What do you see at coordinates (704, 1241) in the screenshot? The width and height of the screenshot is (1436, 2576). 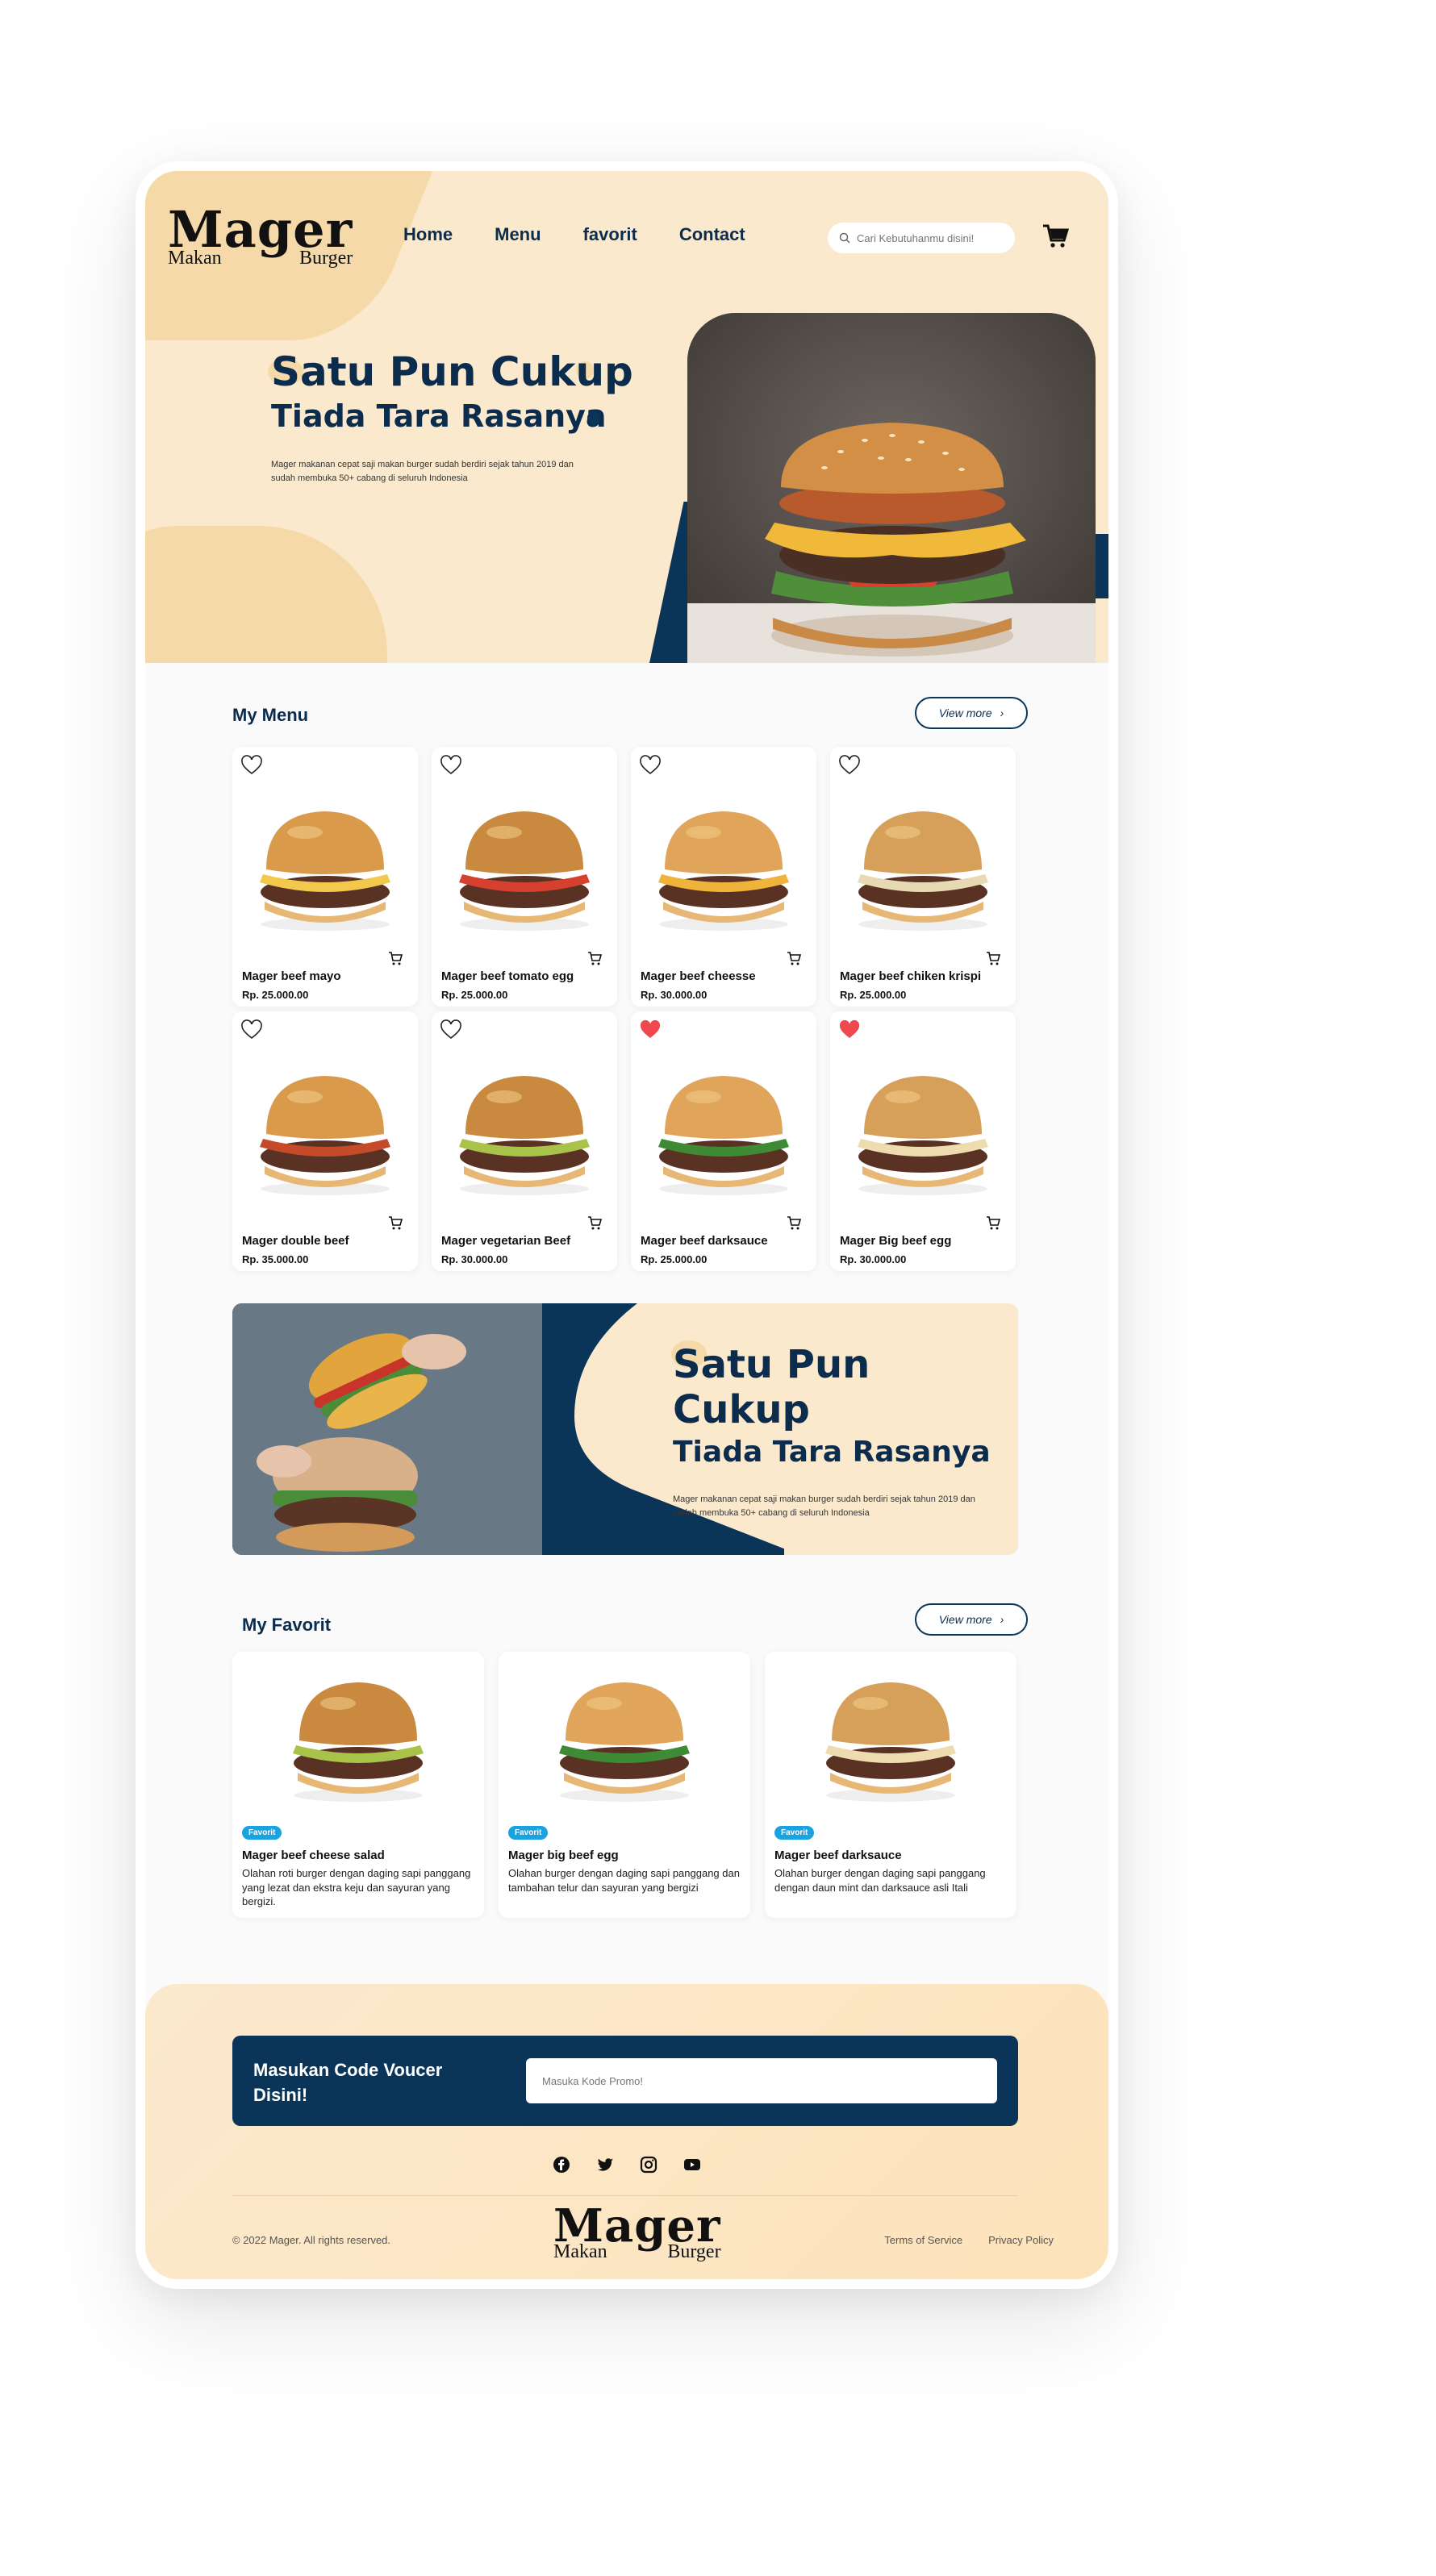 I see `menu-item-name: Mager beef darksauce` at bounding box center [704, 1241].